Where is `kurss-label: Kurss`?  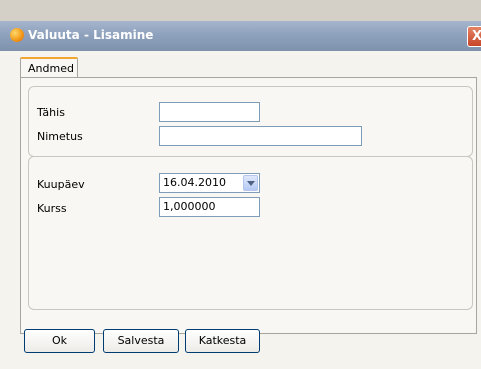 kurss-label: Kurss is located at coordinates (52, 208).